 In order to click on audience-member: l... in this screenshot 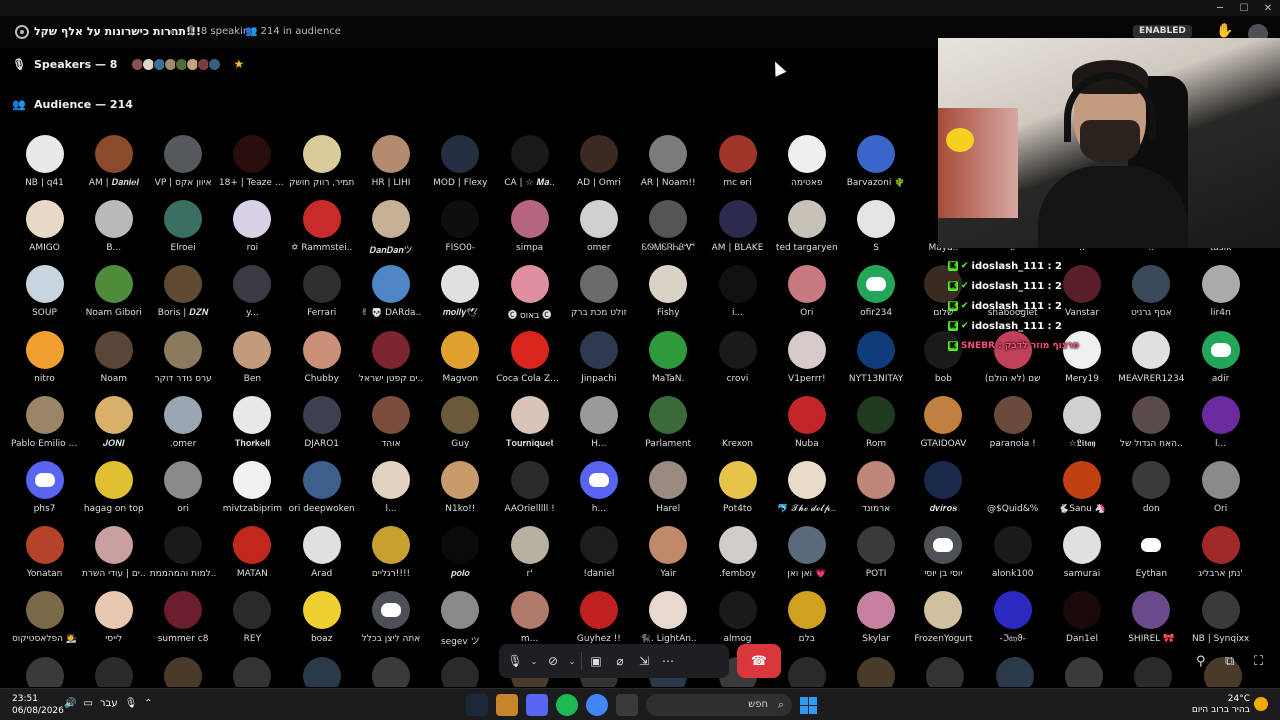, I will do `click(391, 487)`.